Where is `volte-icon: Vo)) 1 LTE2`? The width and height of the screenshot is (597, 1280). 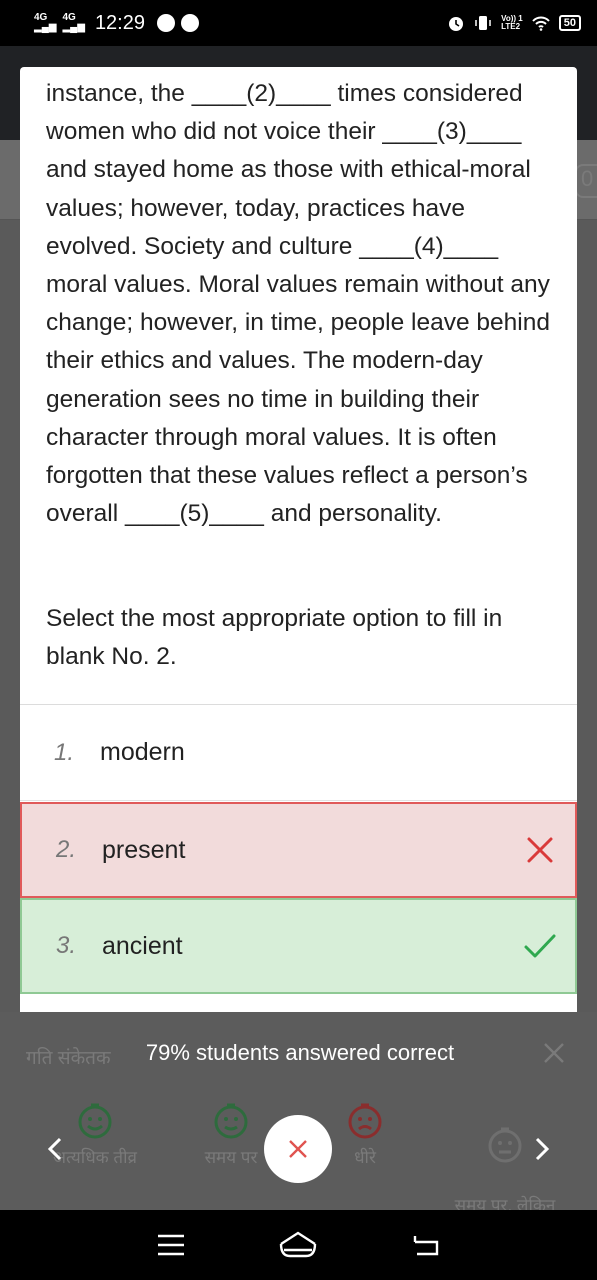
volte-icon: Vo)) 1 LTE2 is located at coordinates (512, 22).